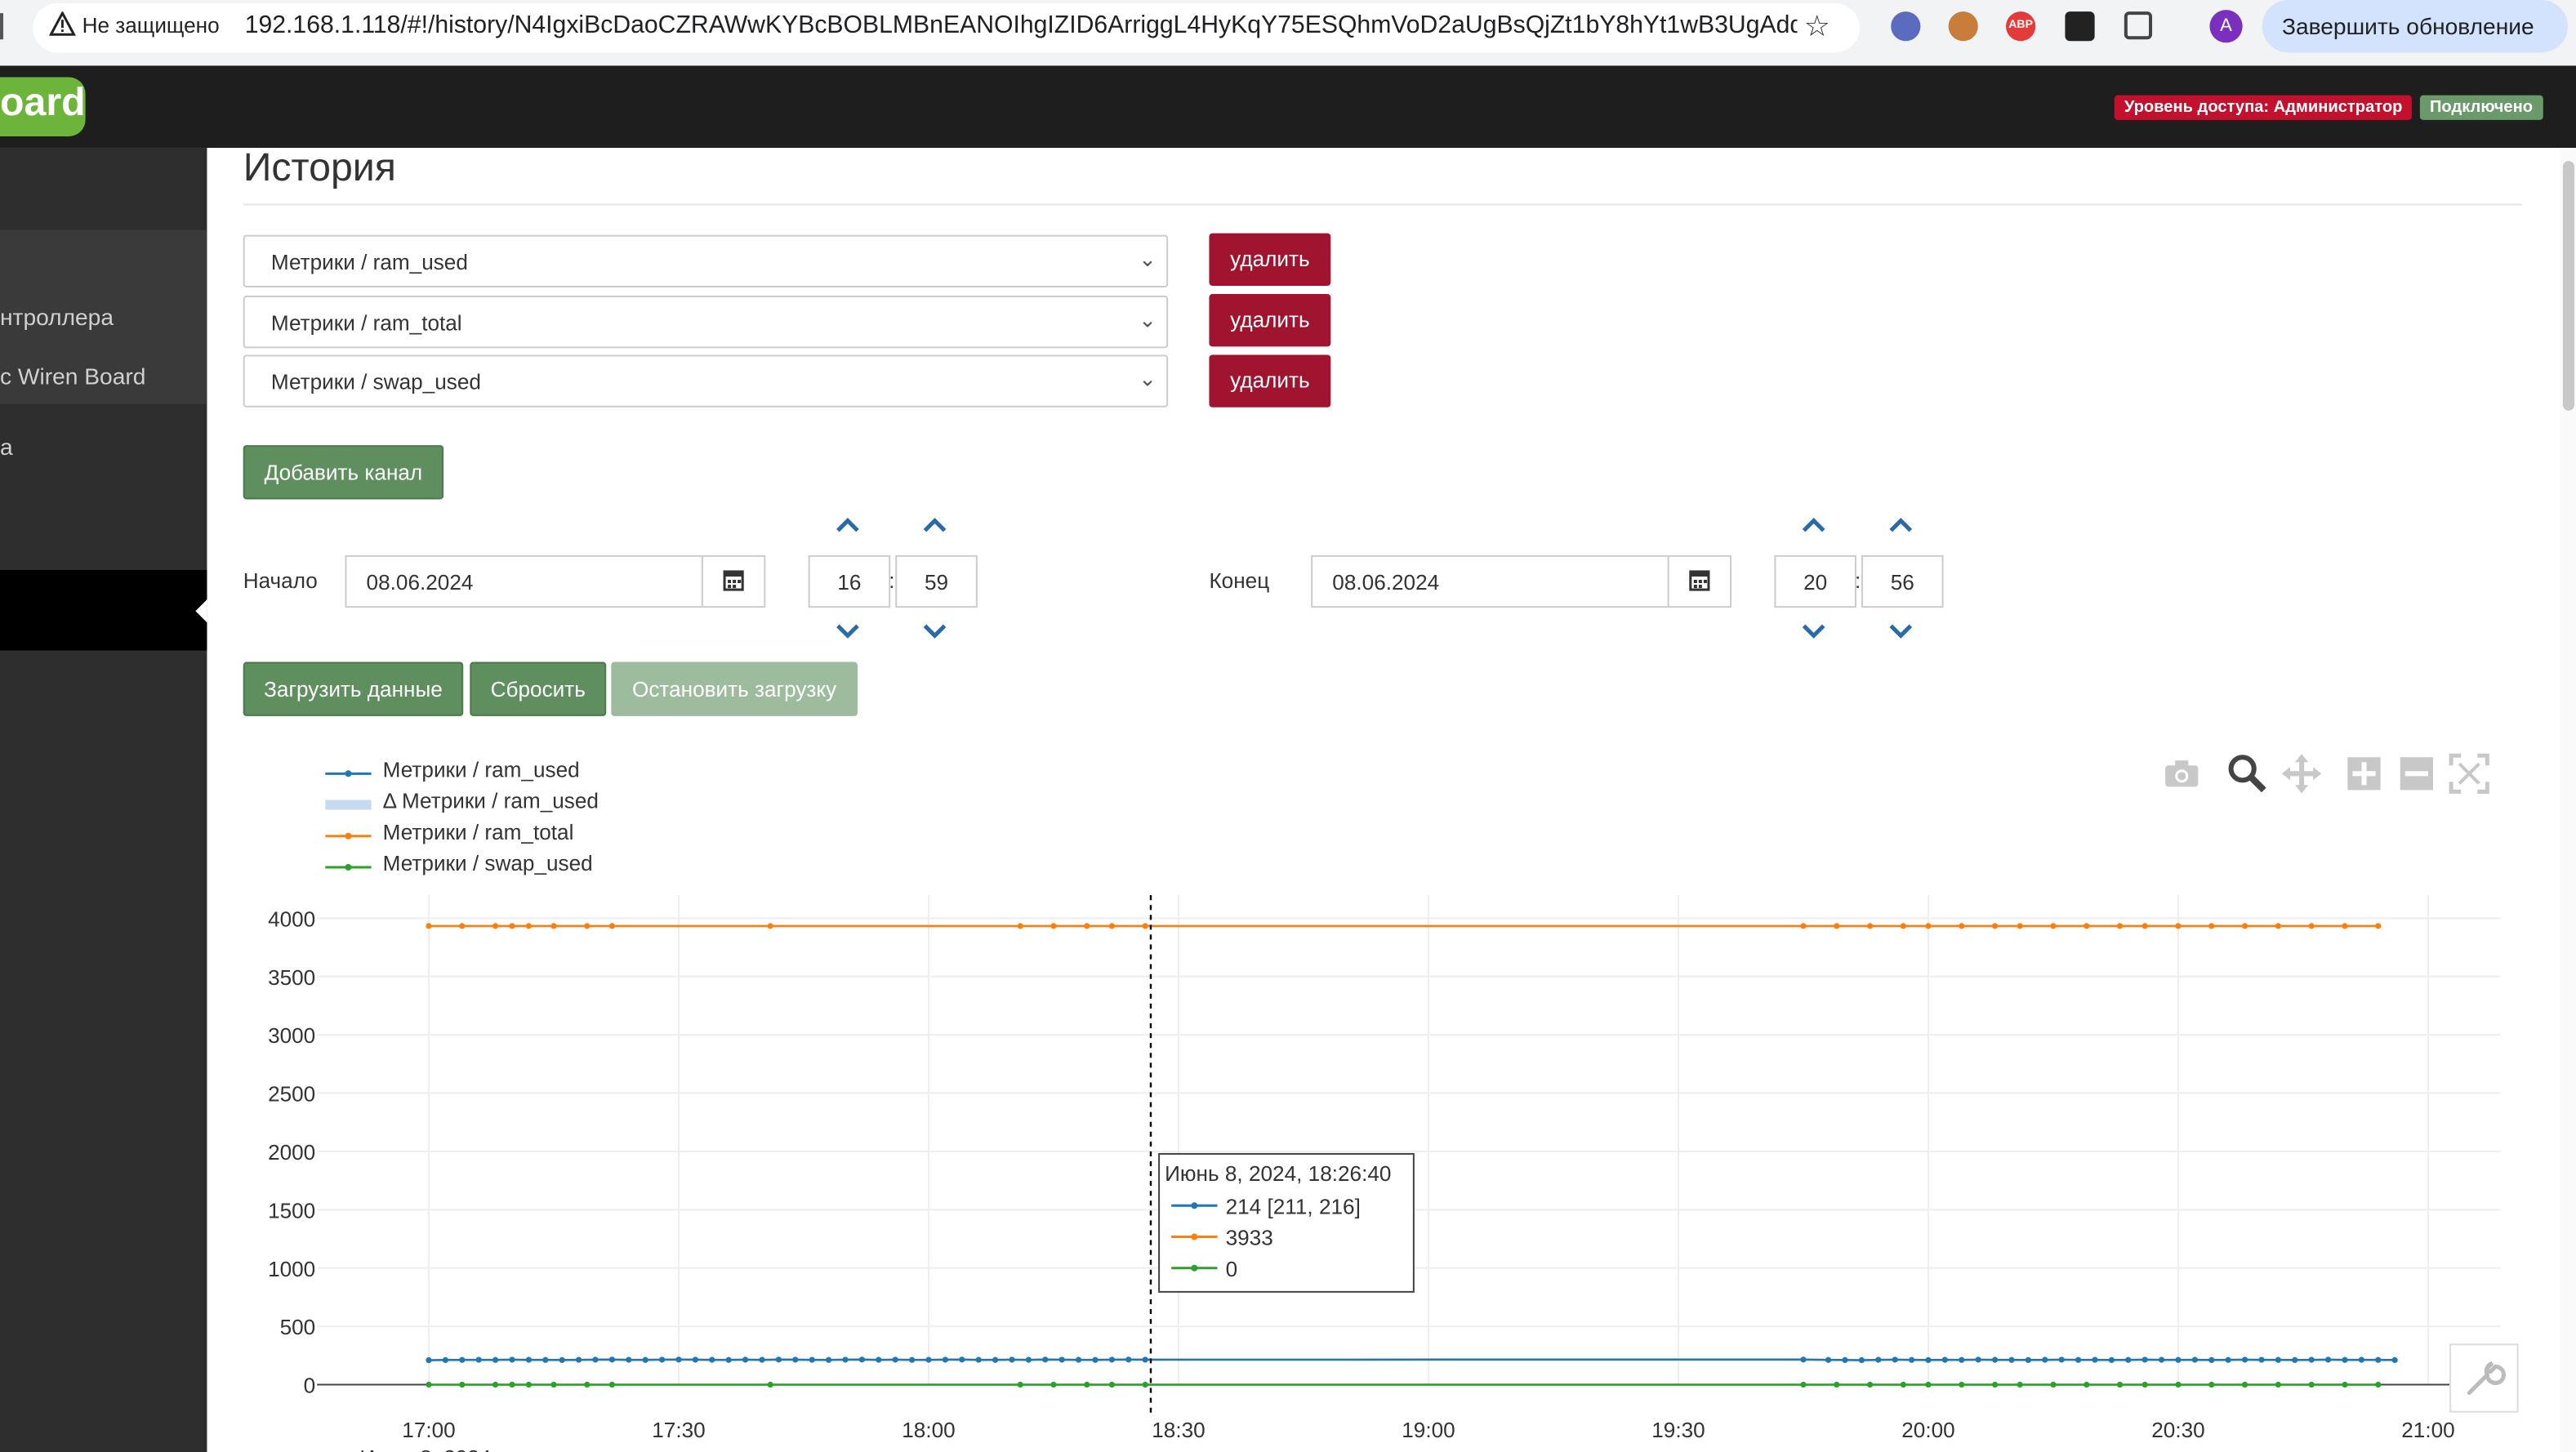 The width and height of the screenshot is (2576, 1452). I want to click on legend-item: Метрики / ram_used, so click(481, 769).